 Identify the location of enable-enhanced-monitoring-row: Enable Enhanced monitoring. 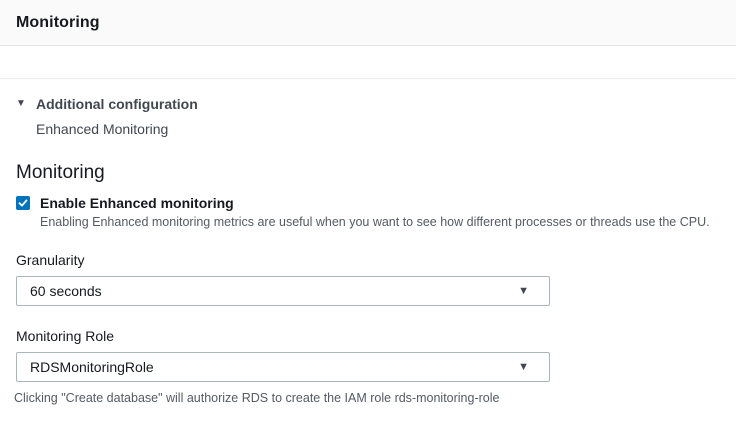
(368, 203).